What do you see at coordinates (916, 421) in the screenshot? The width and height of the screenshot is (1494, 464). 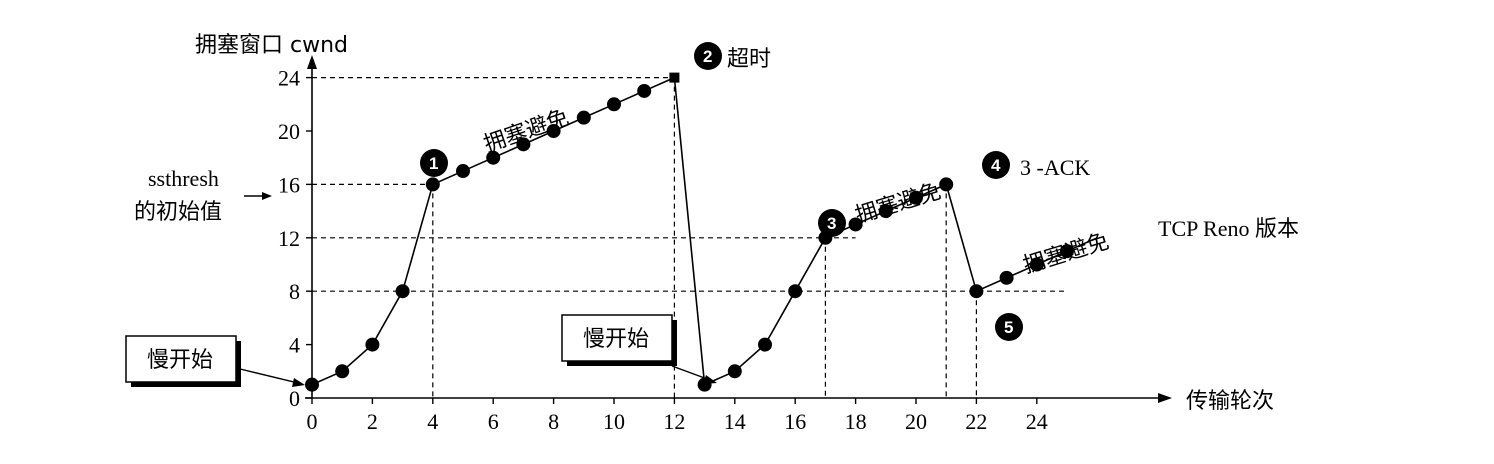 I see `x-tick-label: 20` at bounding box center [916, 421].